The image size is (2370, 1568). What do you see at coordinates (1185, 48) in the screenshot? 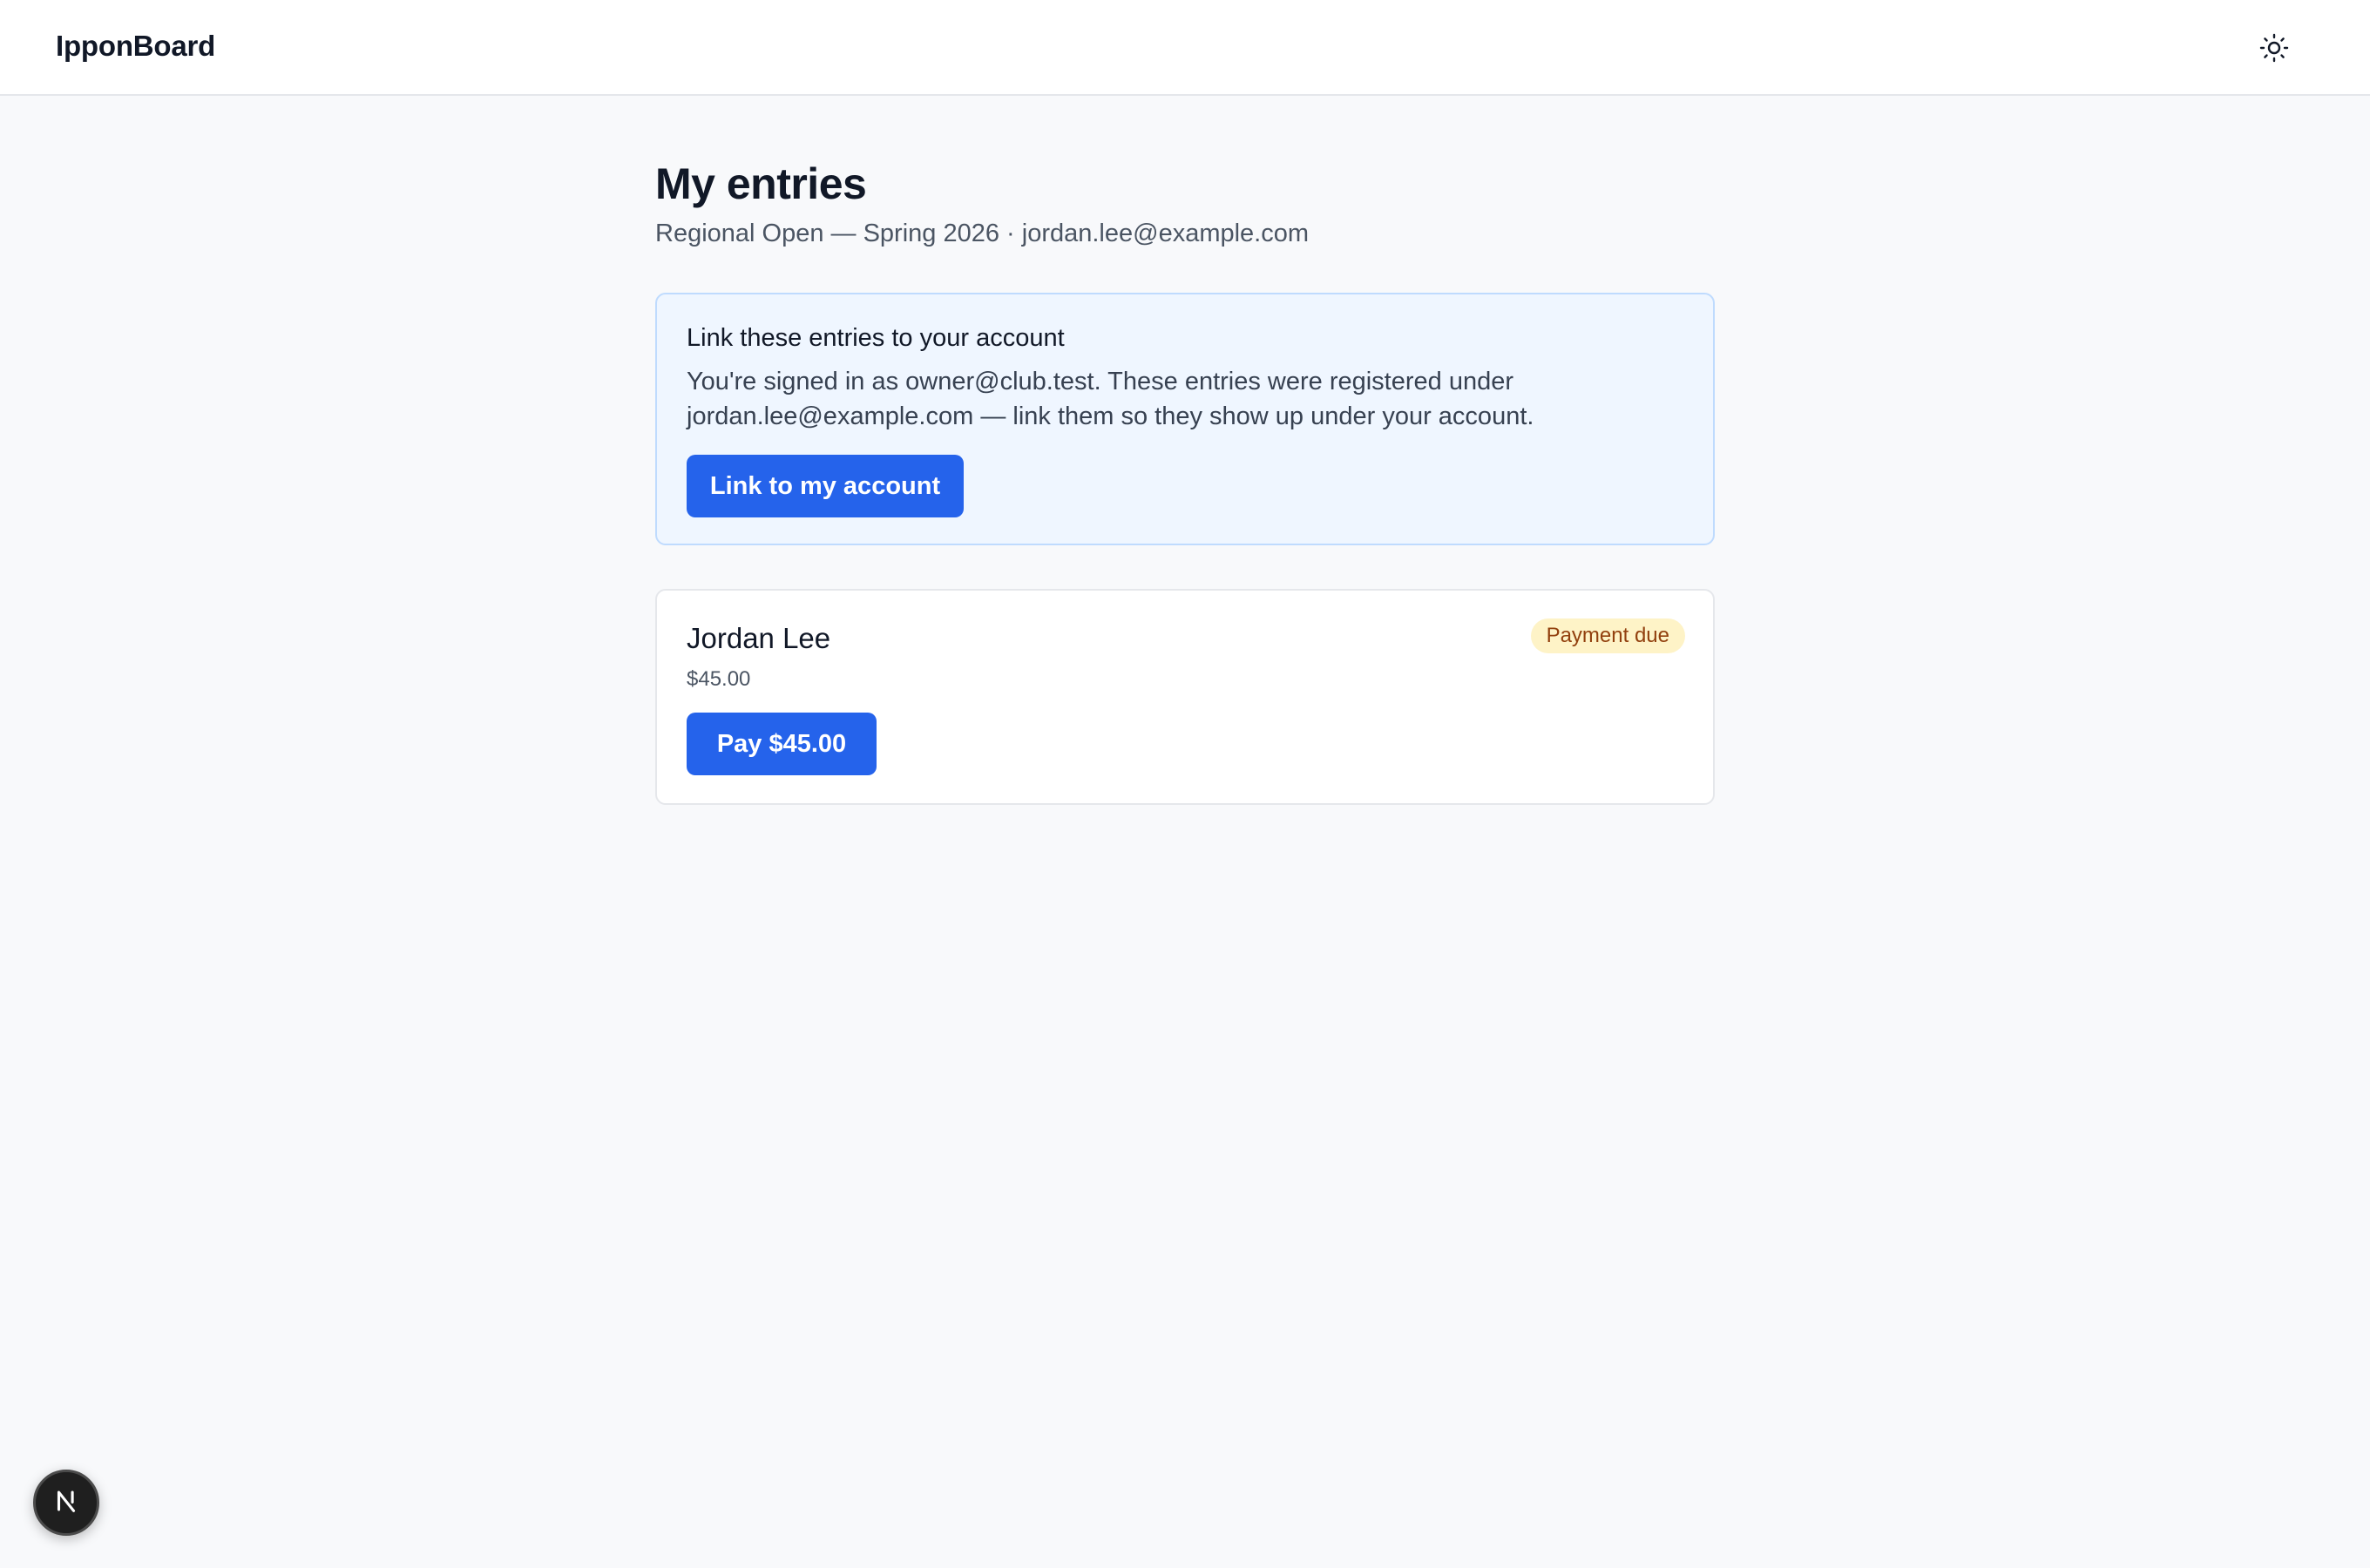
I see `top-navbar: IpponBoard` at bounding box center [1185, 48].